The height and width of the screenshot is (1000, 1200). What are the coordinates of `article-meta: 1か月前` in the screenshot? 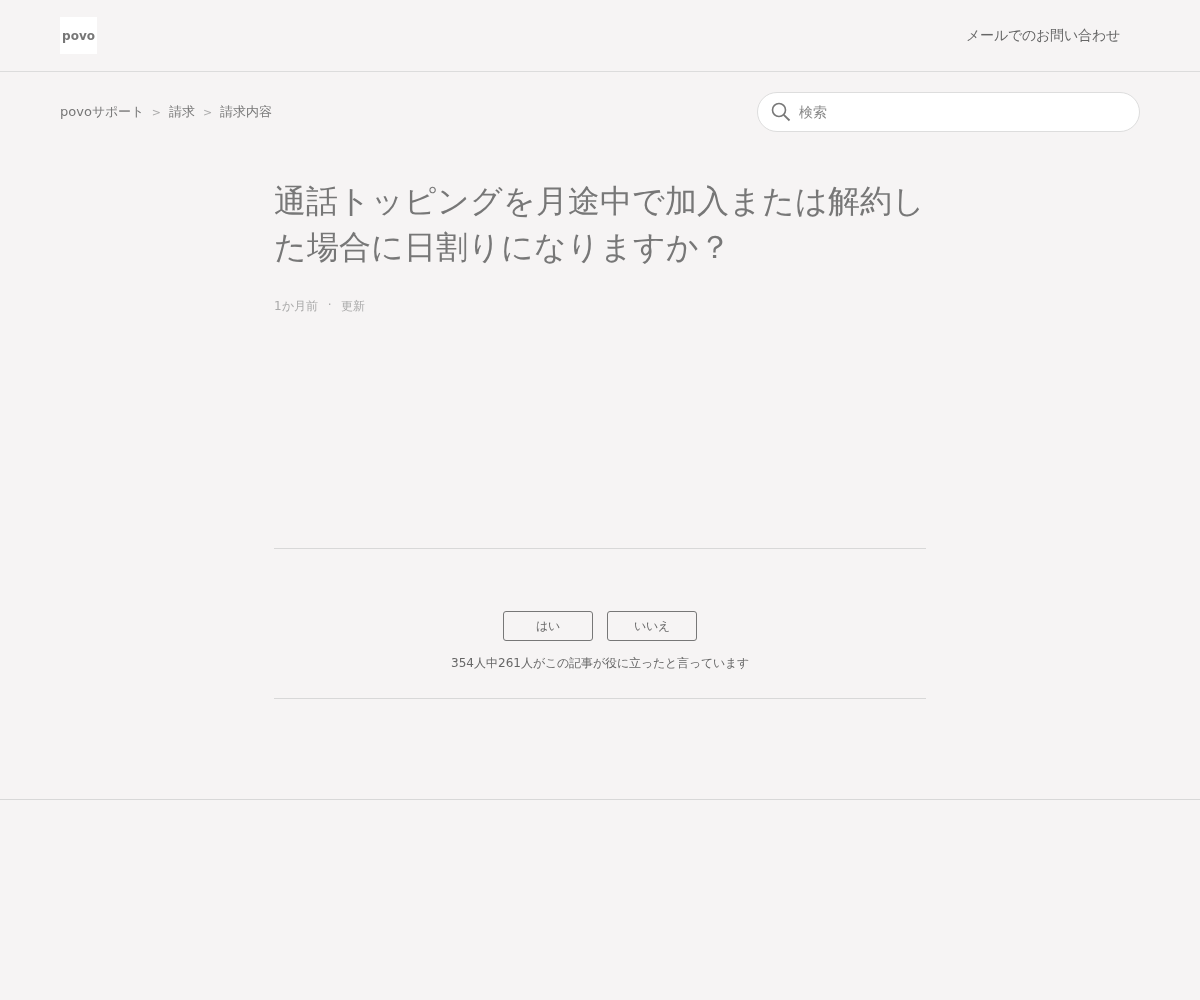 It's located at (296, 306).